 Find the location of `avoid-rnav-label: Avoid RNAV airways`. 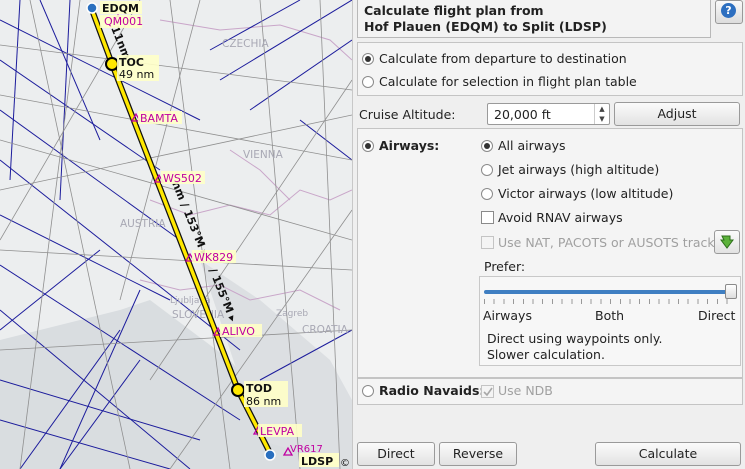

avoid-rnav-label: Avoid RNAV airways is located at coordinates (560, 217).